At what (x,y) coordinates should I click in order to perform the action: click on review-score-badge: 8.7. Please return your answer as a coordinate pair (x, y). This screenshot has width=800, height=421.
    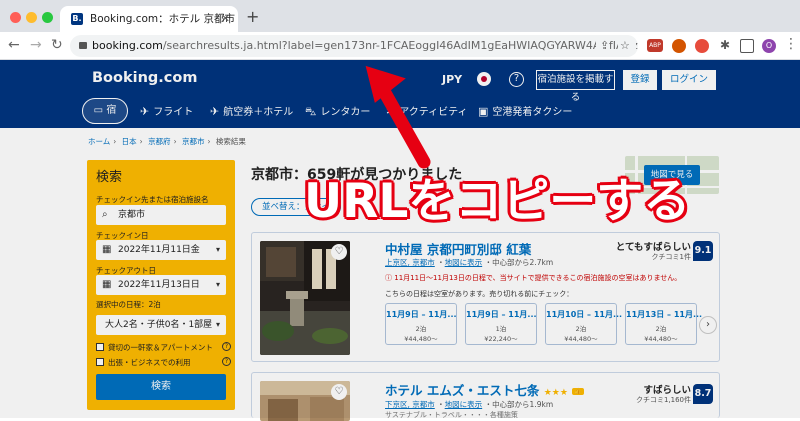
    Looking at the image, I should click on (703, 394).